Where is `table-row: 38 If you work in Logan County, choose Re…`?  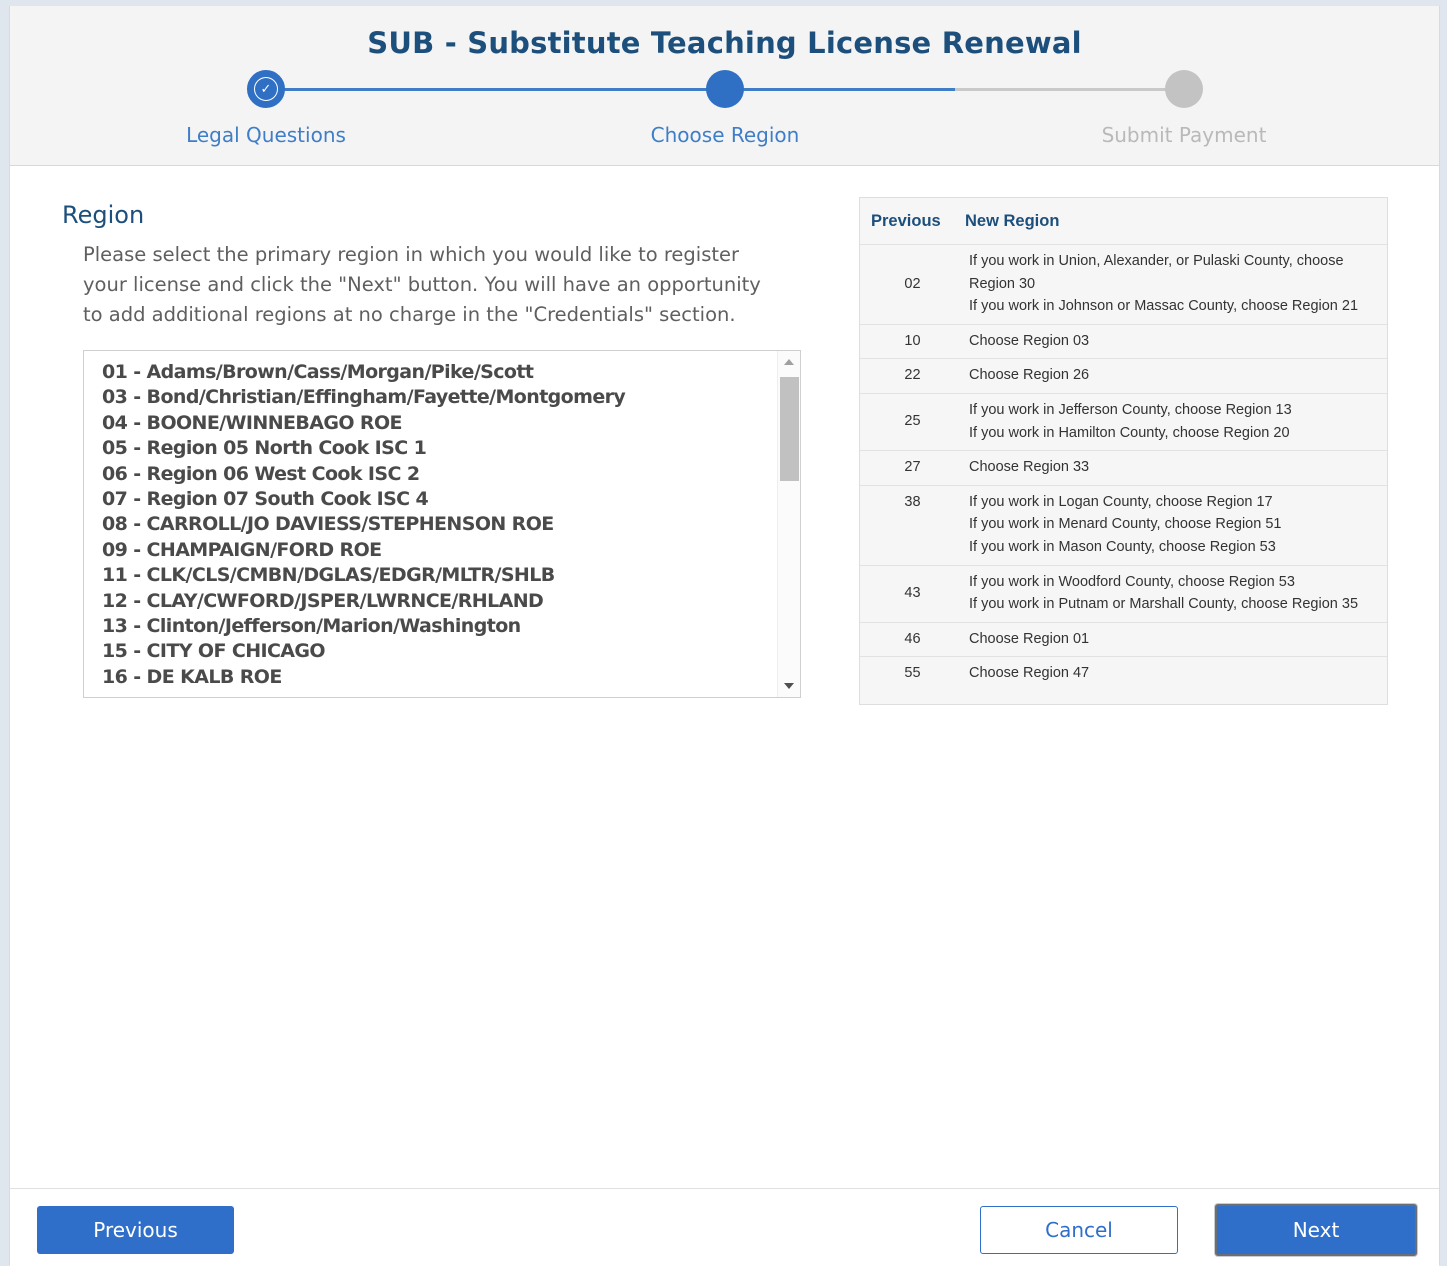
table-row: 38 If you work in Logan County, choose Re… is located at coordinates (1123, 525).